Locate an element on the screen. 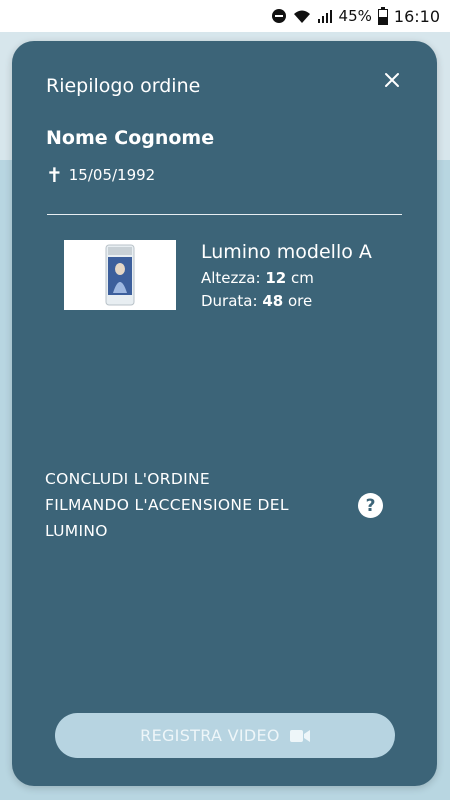 The height and width of the screenshot is (800, 450). death-date: 15/05/1992 is located at coordinates (112, 175).